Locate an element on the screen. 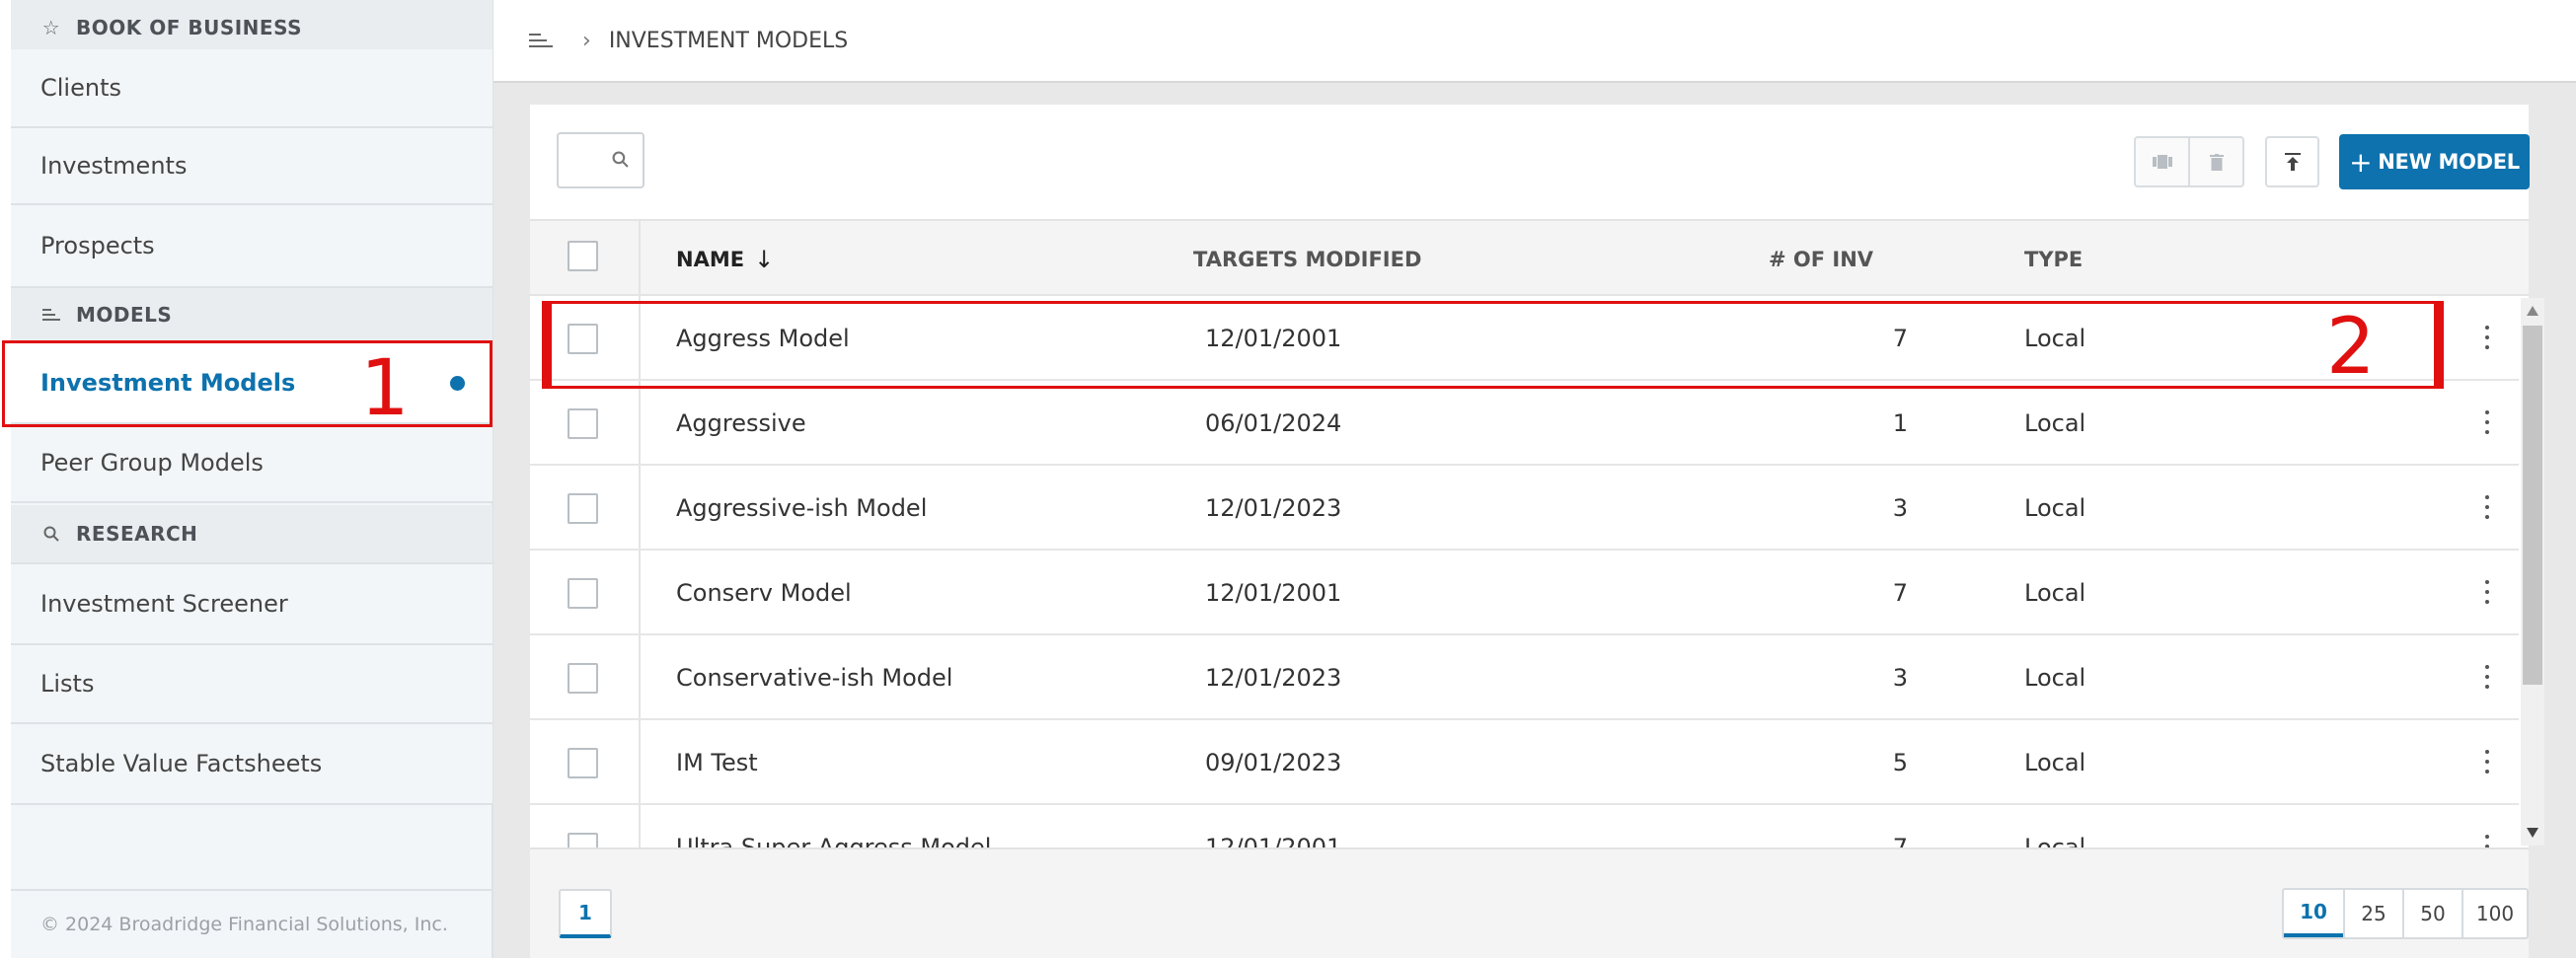 Image resolution: width=2576 pixels, height=958 pixels. sidebar-item-clients: Clients is located at coordinates (252, 88).